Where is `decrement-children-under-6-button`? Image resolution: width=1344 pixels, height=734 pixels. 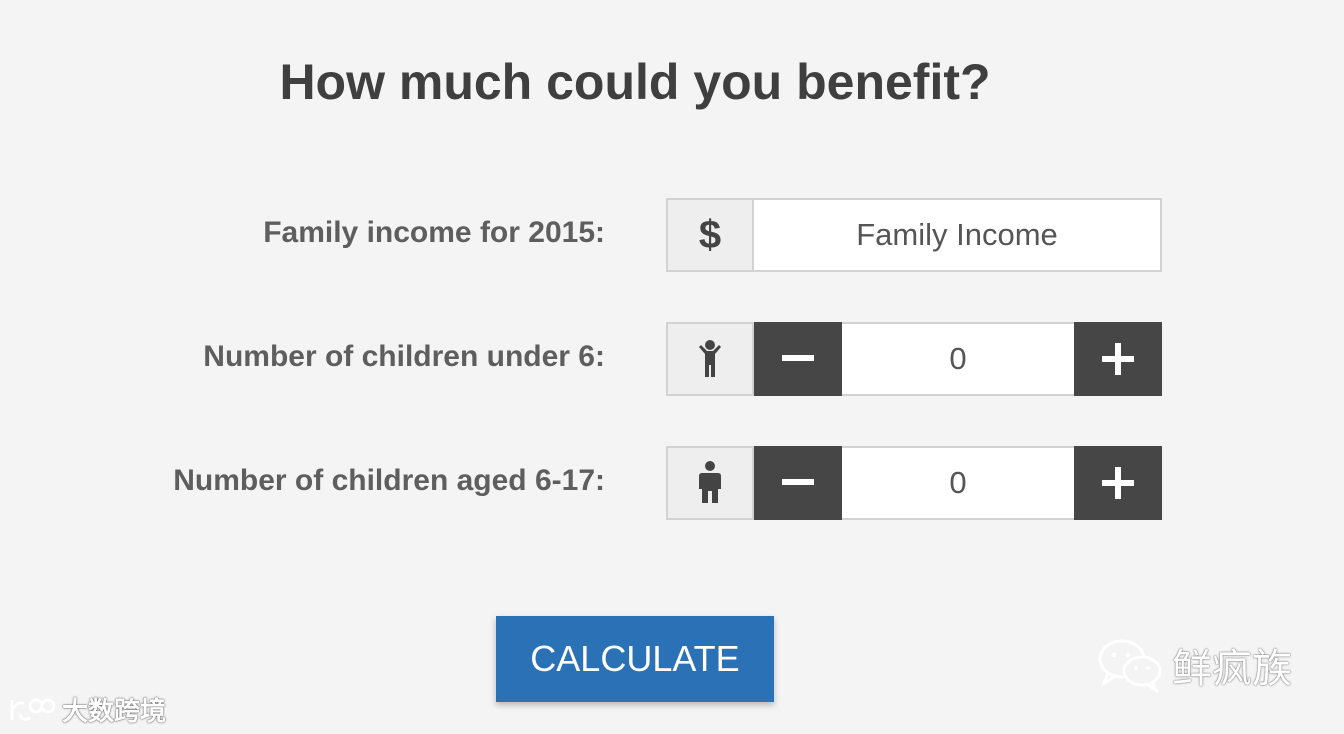
decrement-children-under-6-button is located at coordinates (798, 359).